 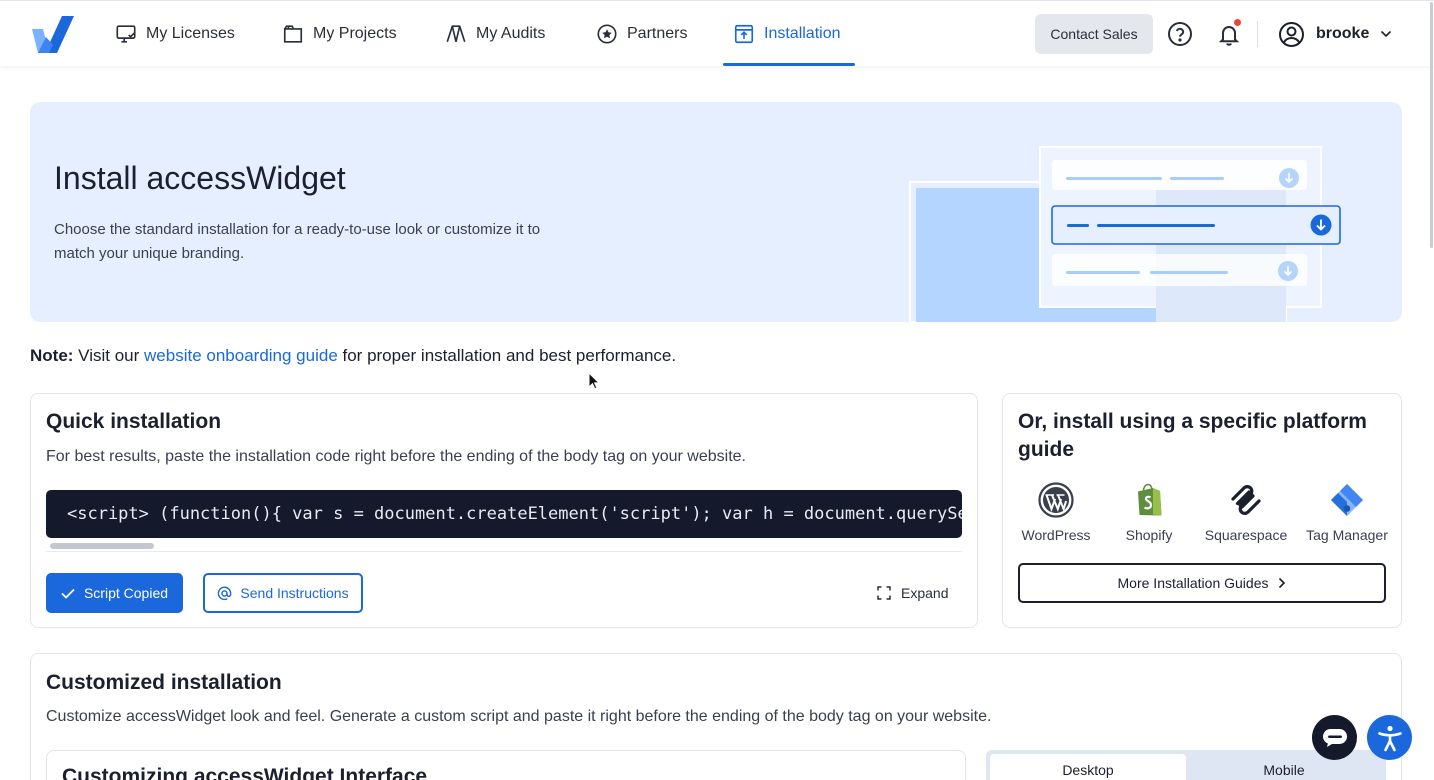 I want to click on nav-my-licenses-label: My Licenses, so click(x=190, y=33).